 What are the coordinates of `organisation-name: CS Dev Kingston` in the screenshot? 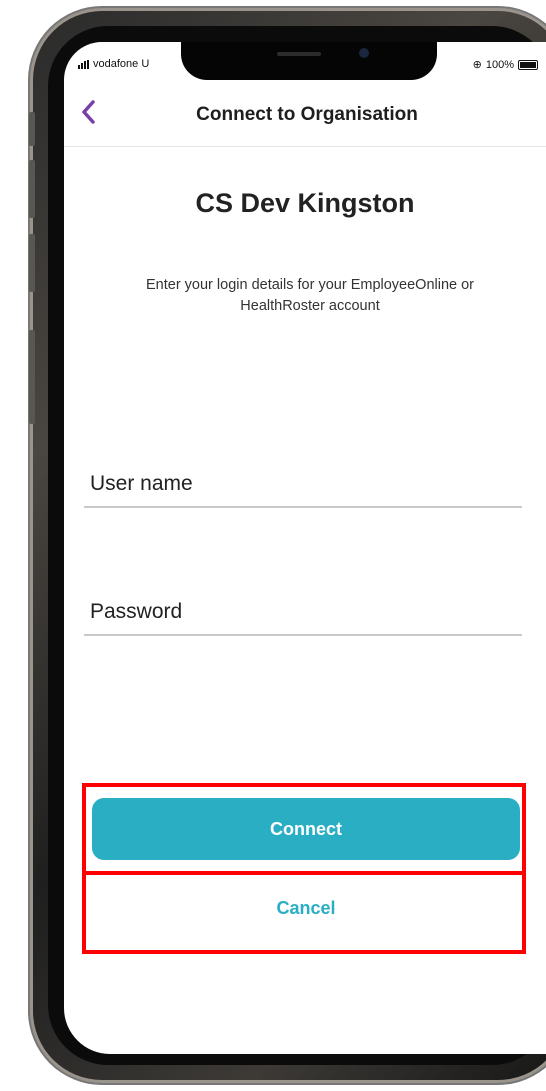 It's located at (305, 203).